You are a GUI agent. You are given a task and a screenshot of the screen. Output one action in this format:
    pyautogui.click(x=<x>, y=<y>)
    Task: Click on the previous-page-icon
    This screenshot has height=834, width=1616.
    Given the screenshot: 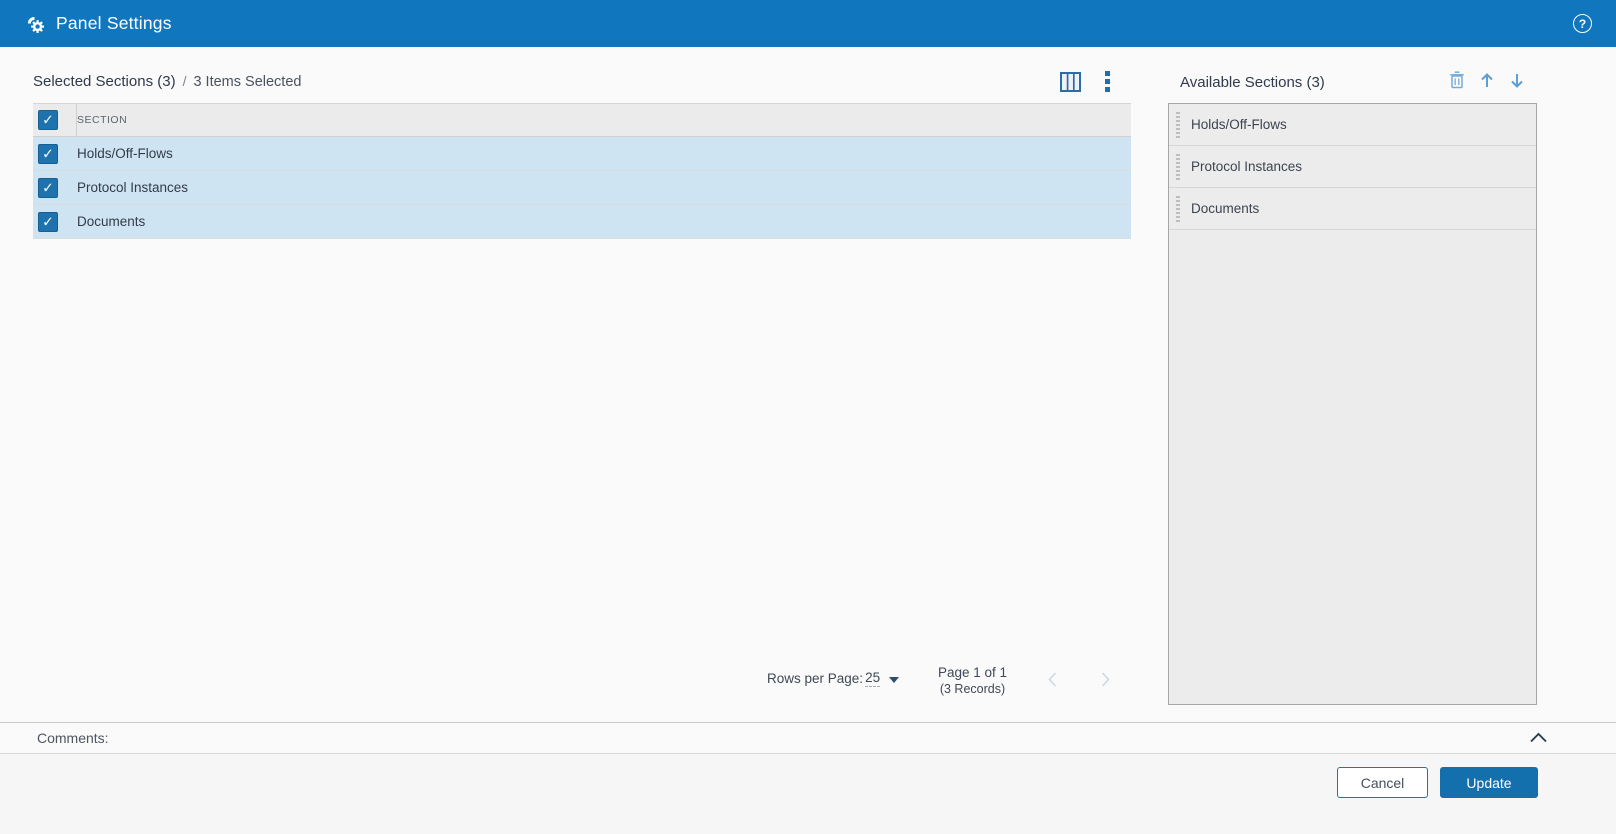 What is the action you would take?
    pyautogui.click(x=1053, y=682)
    